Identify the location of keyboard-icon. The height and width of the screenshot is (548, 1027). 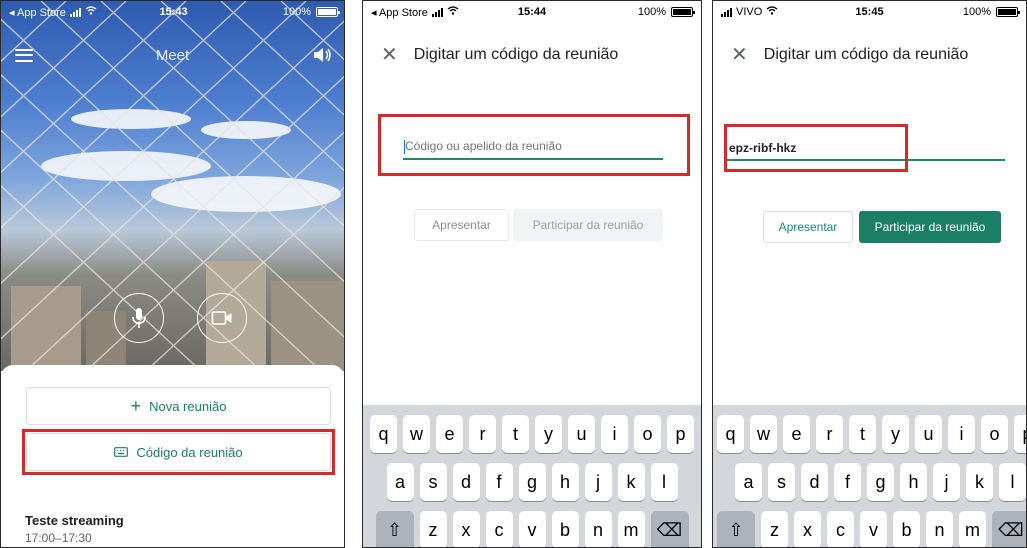
(121, 452).